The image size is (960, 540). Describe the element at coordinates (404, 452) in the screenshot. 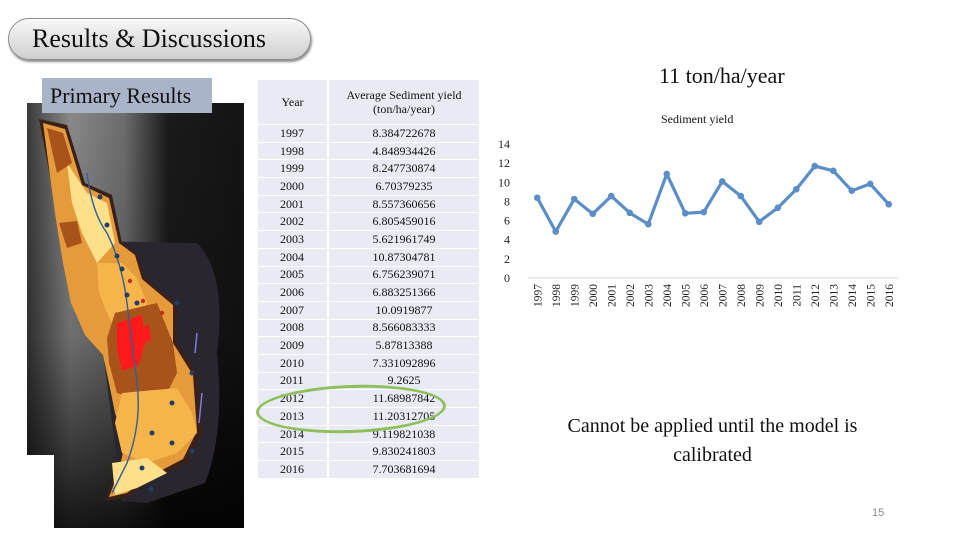

I see `cell-sediment-yield: 9.830241803` at that location.